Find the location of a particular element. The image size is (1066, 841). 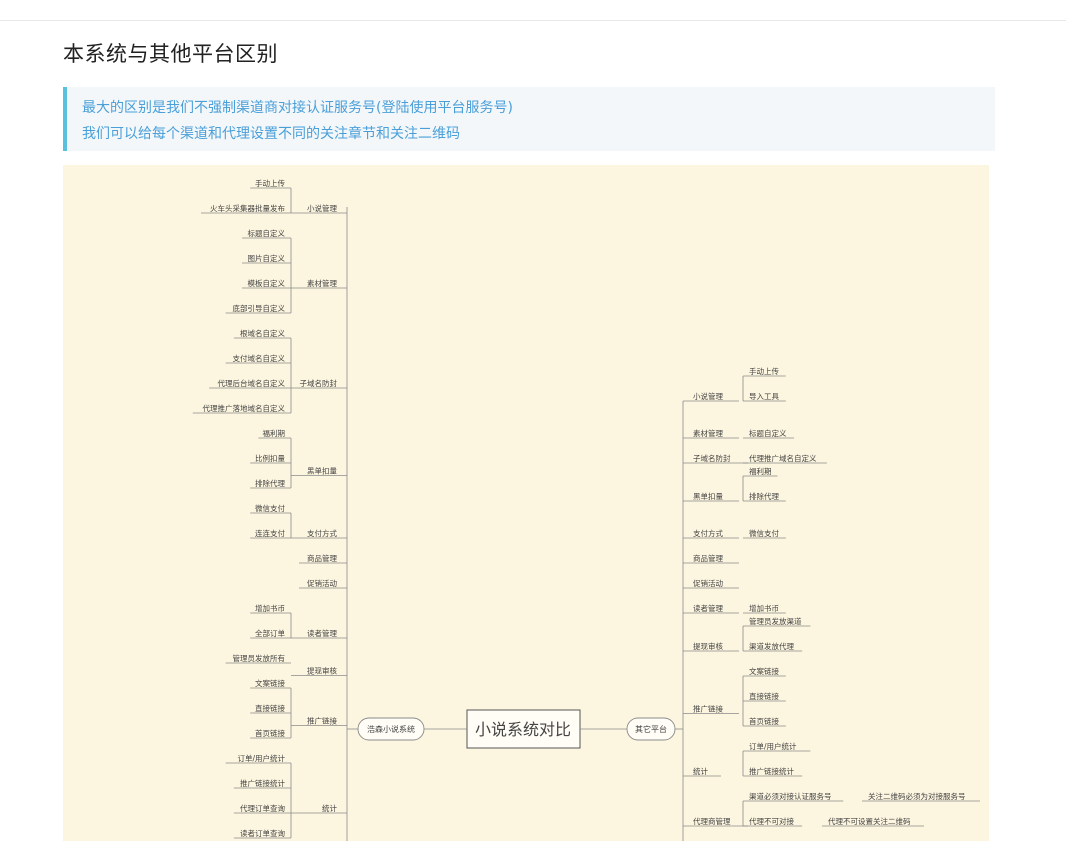

left-leaf-3-0: 福利期 is located at coordinates (274, 433).